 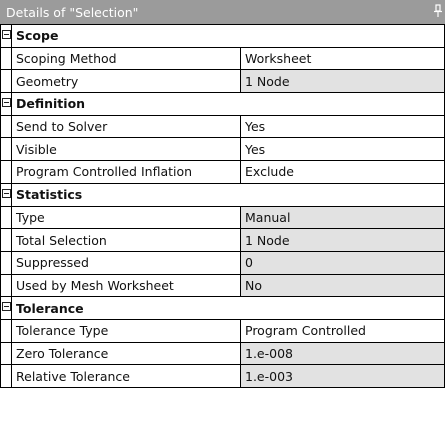 I want to click on pin-icon, so click(x=438, y=11).